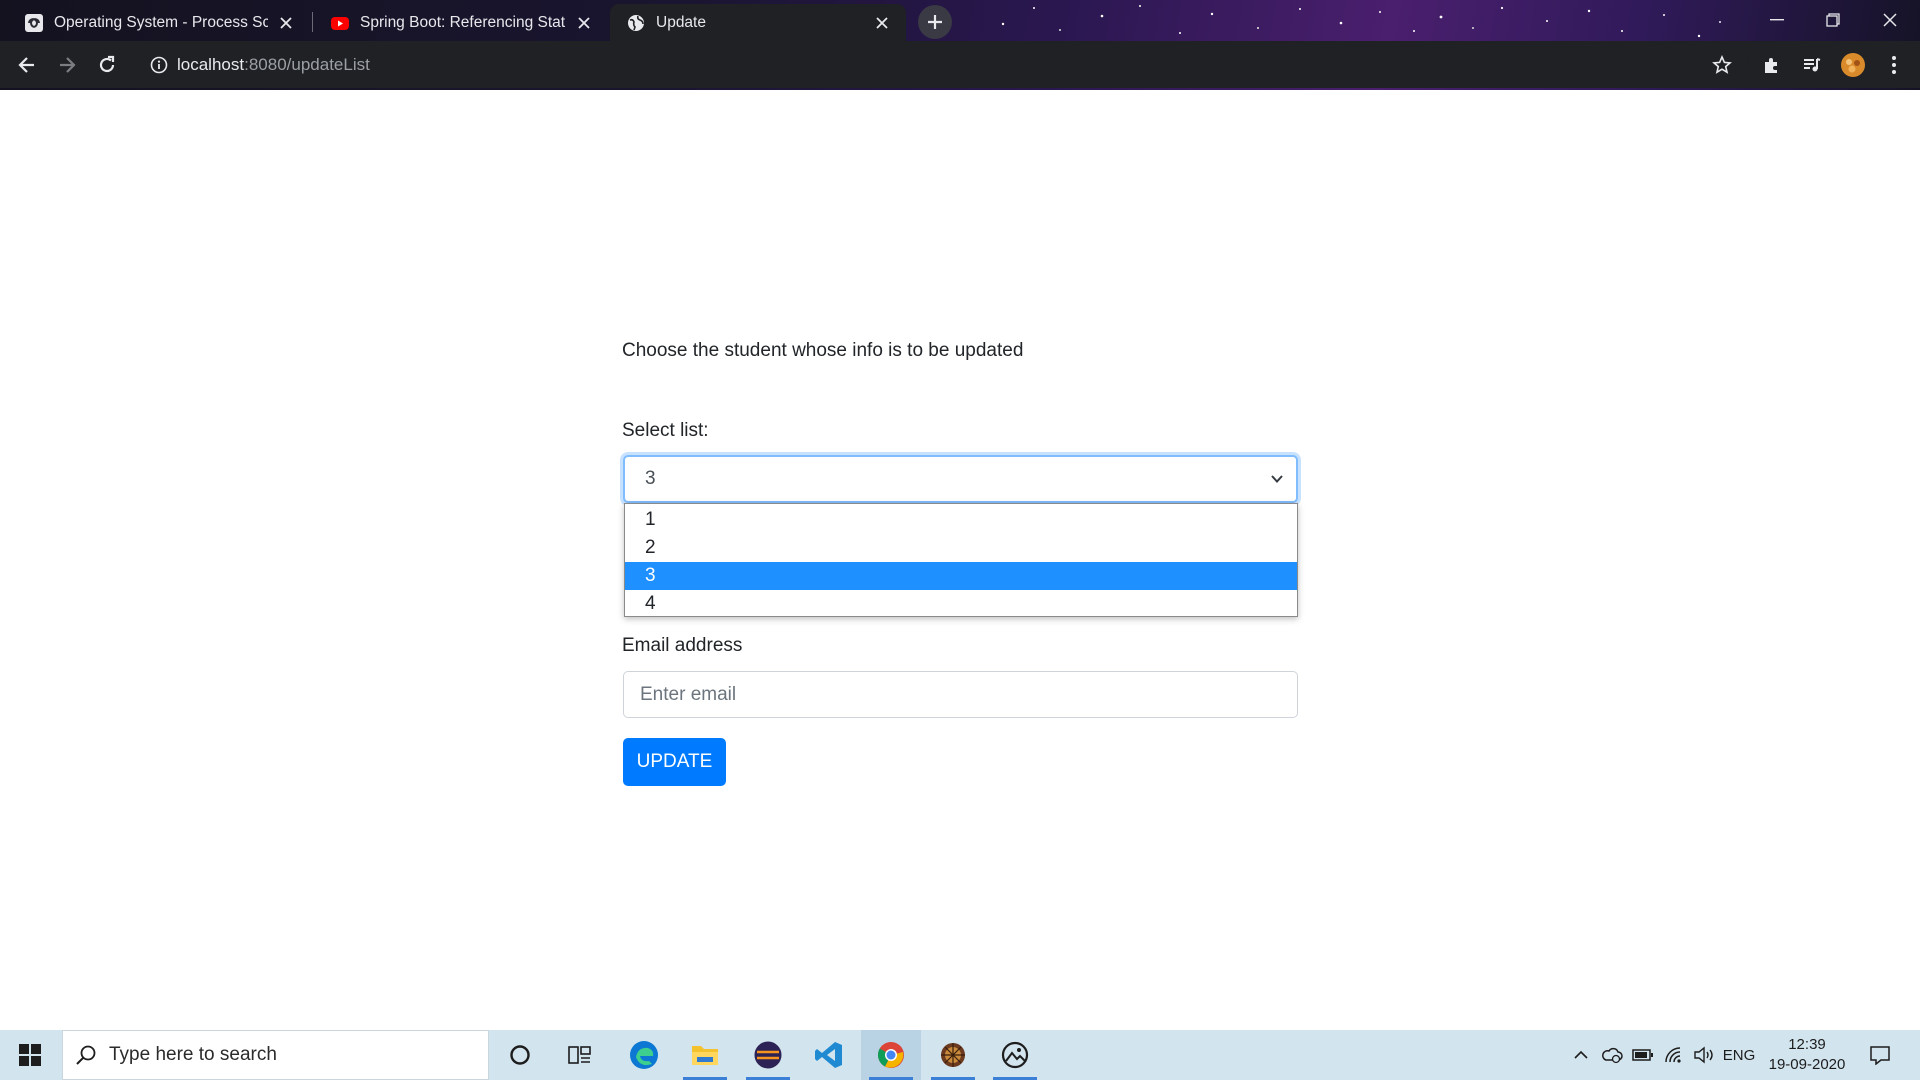 The height and width of the screenshot is (1080, 1920). I want to click on select-option-3: 3, so click(961, 576).